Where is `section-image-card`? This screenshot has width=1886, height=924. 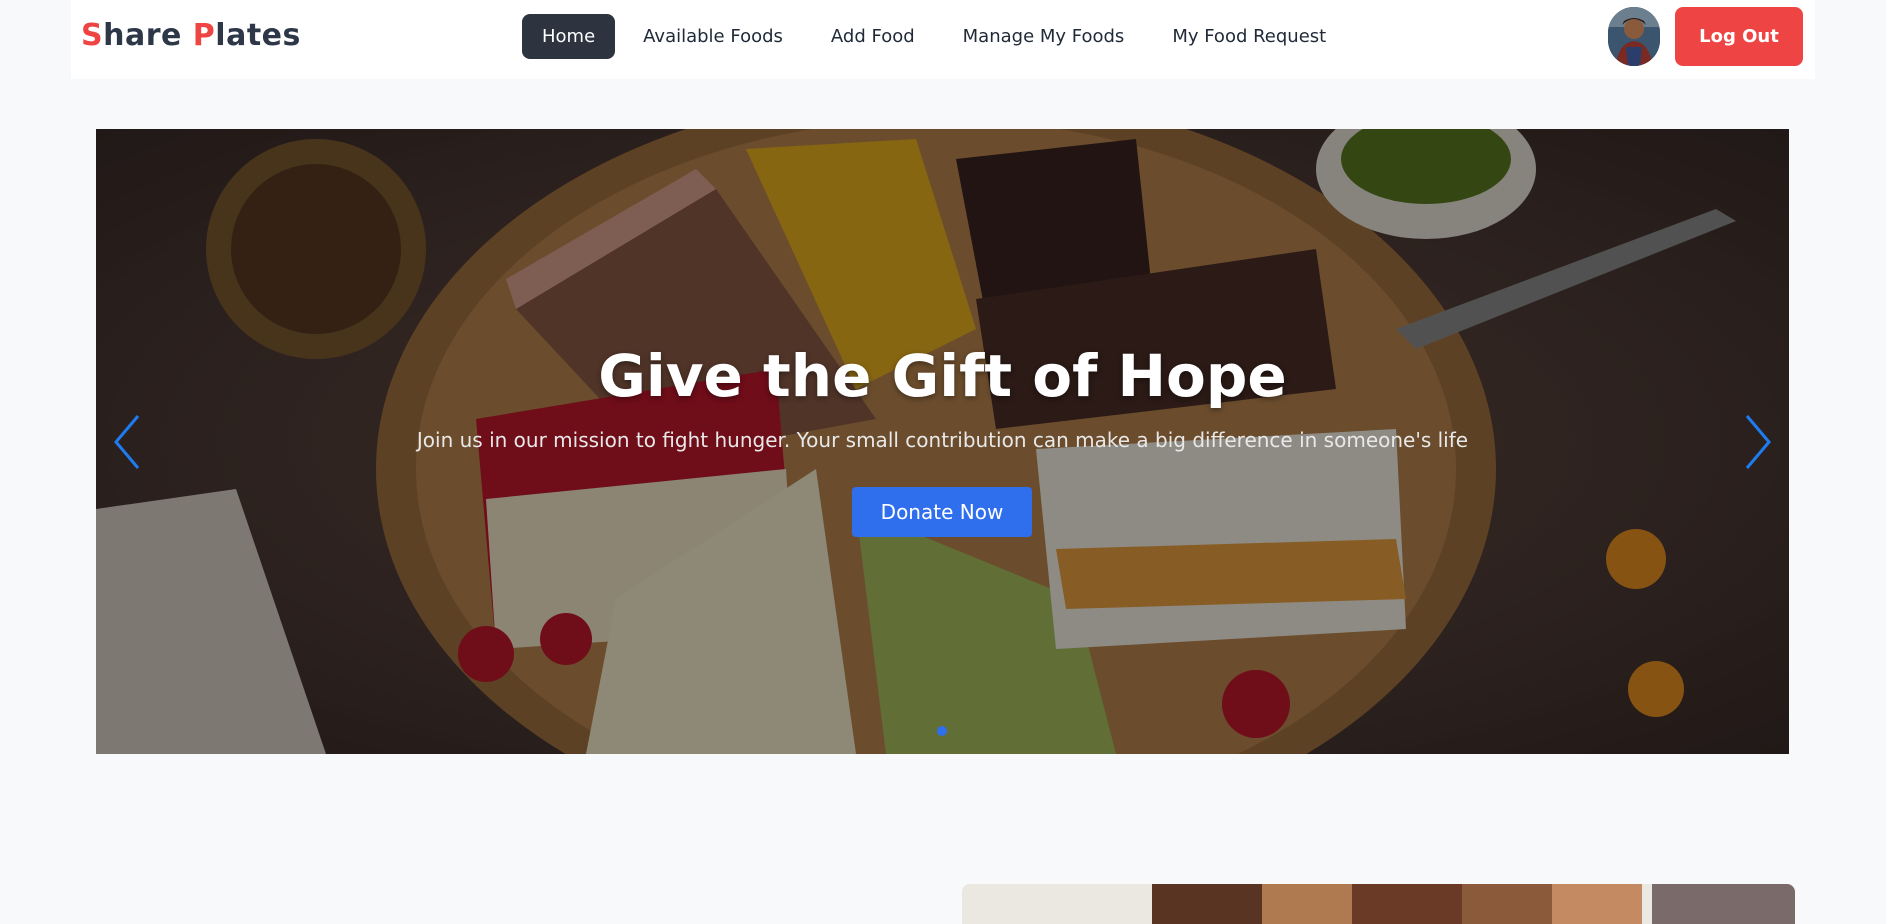 section-image-card is located at coordinates (1378, 904).